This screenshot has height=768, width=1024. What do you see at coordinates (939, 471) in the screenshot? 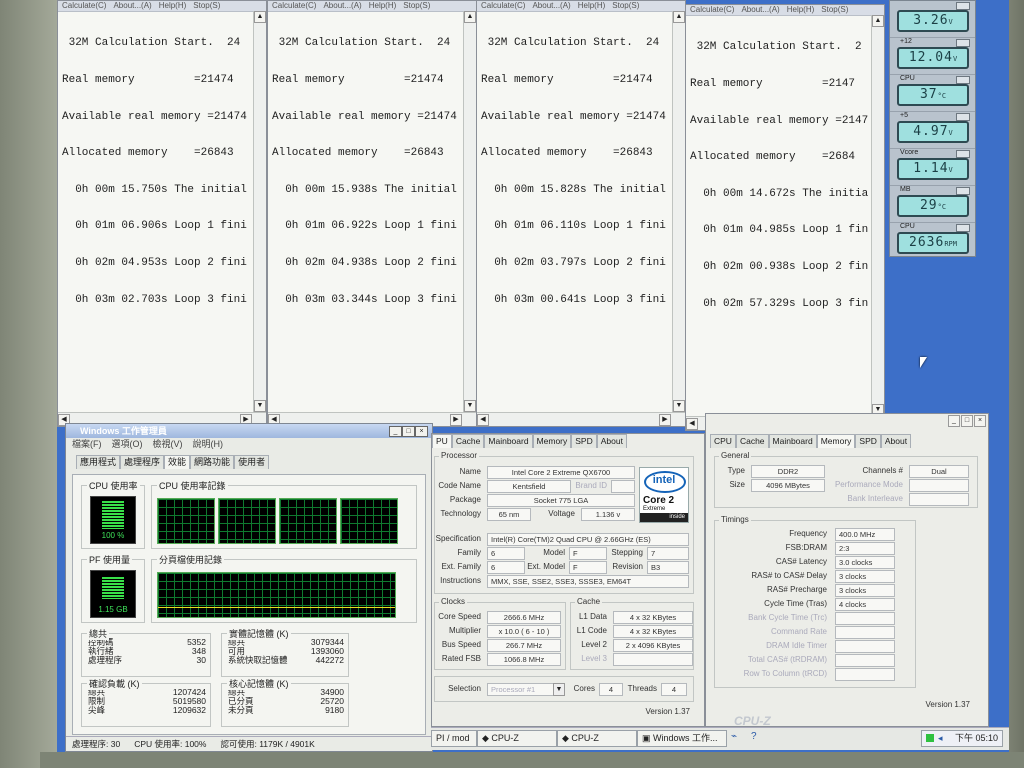
I see `channels-value: Dual` at bounding box center [939, 471].